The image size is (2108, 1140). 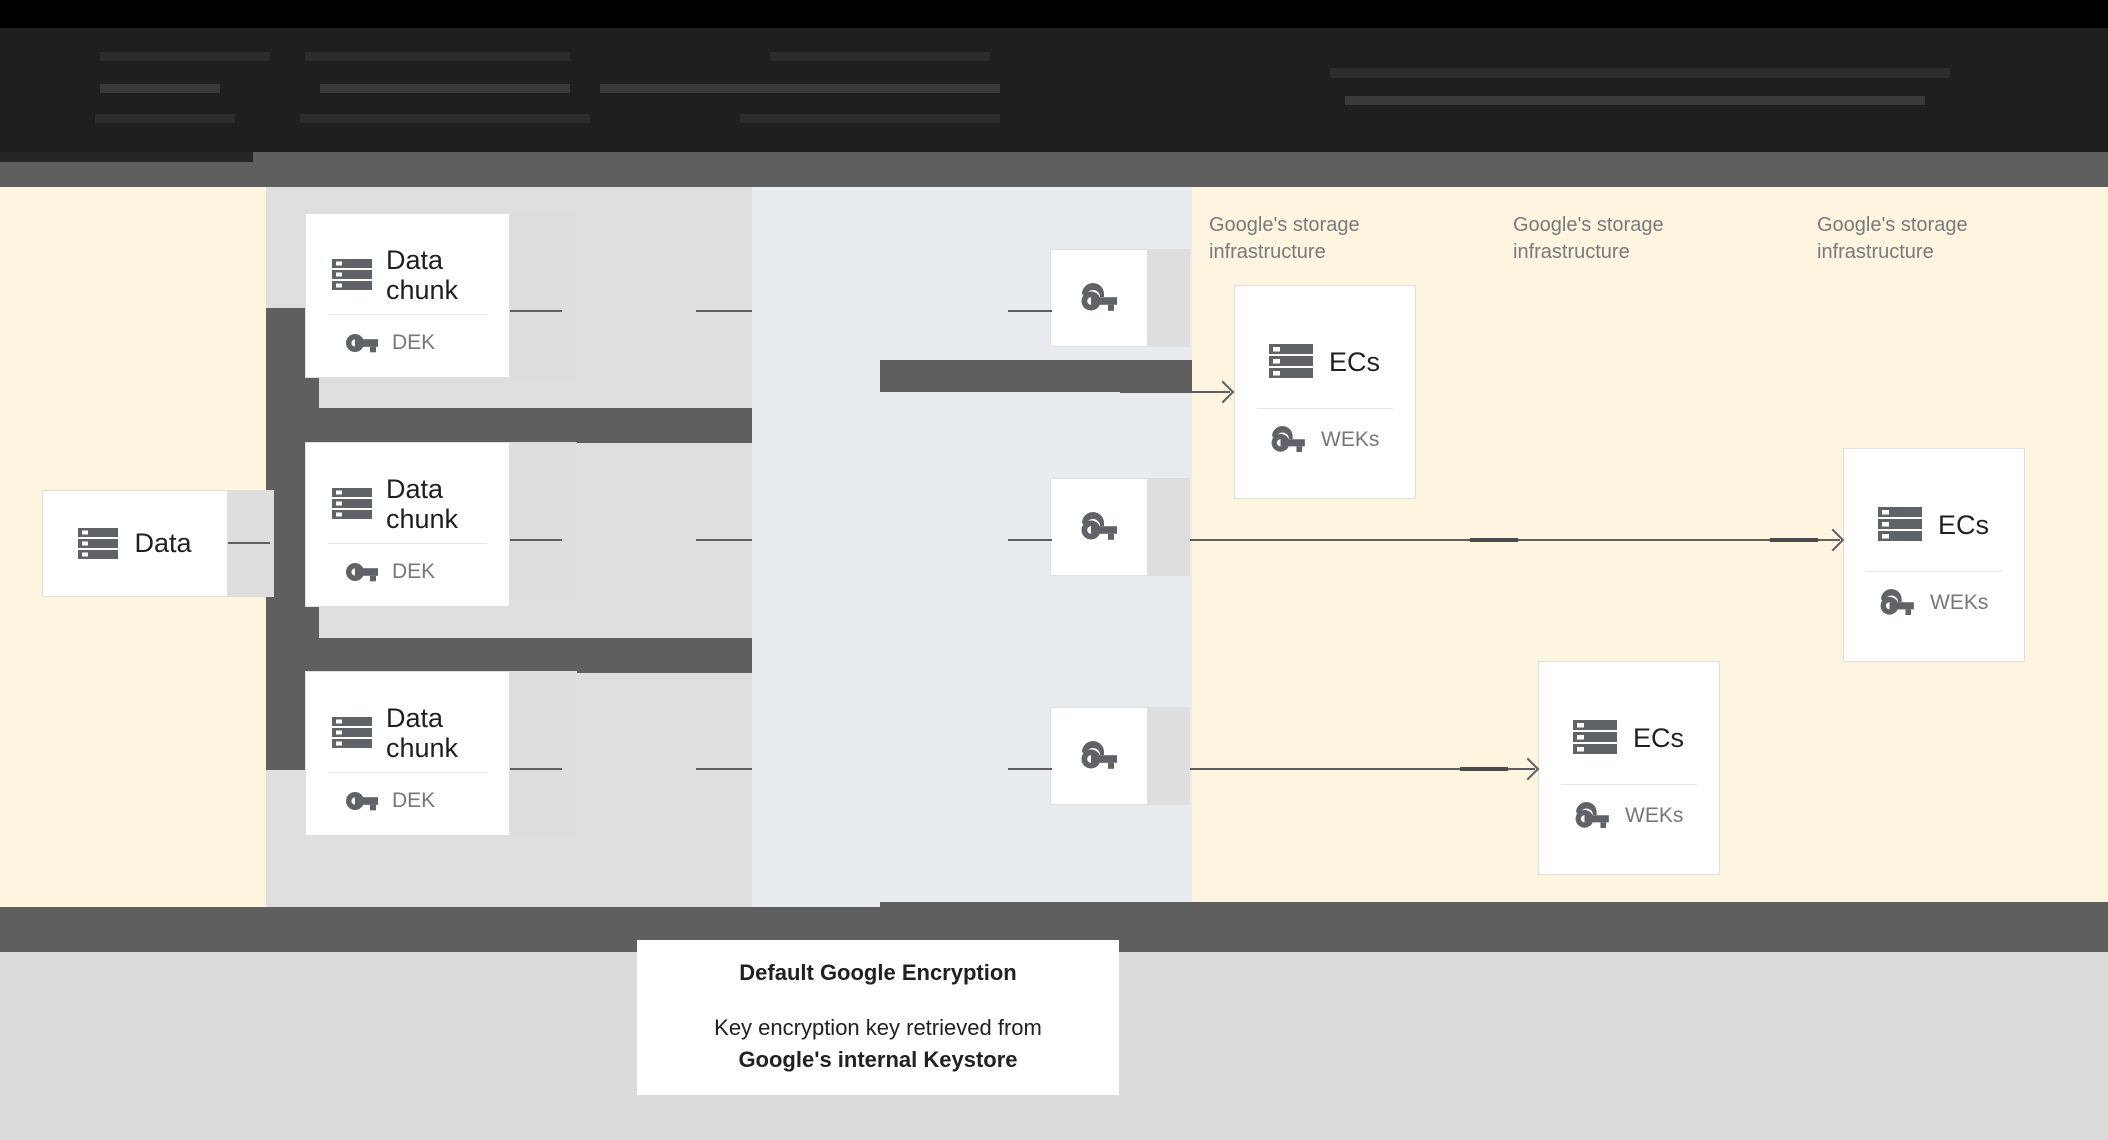 I want to click on data-chunk-card-1: Data chunk DEK, so click(x=407, y=295).